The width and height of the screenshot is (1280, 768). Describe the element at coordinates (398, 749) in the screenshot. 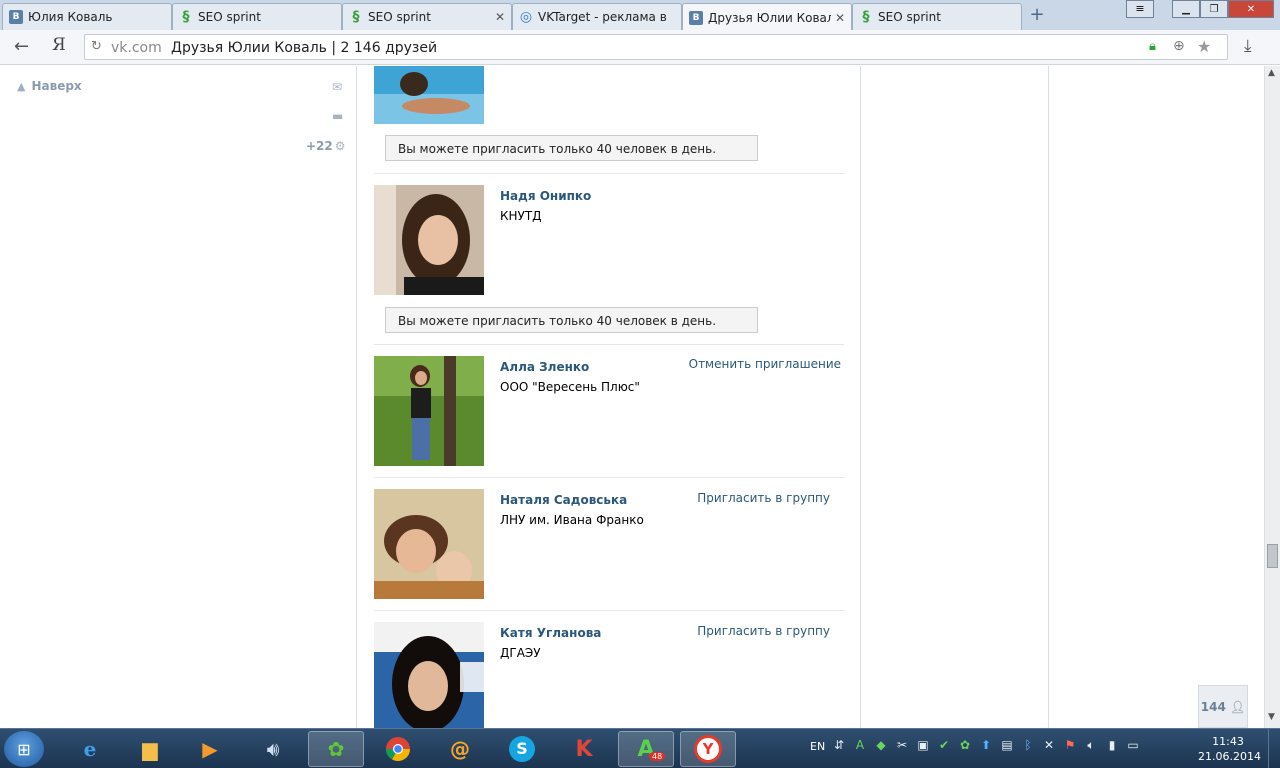

I see `chrome-icon` at that location.